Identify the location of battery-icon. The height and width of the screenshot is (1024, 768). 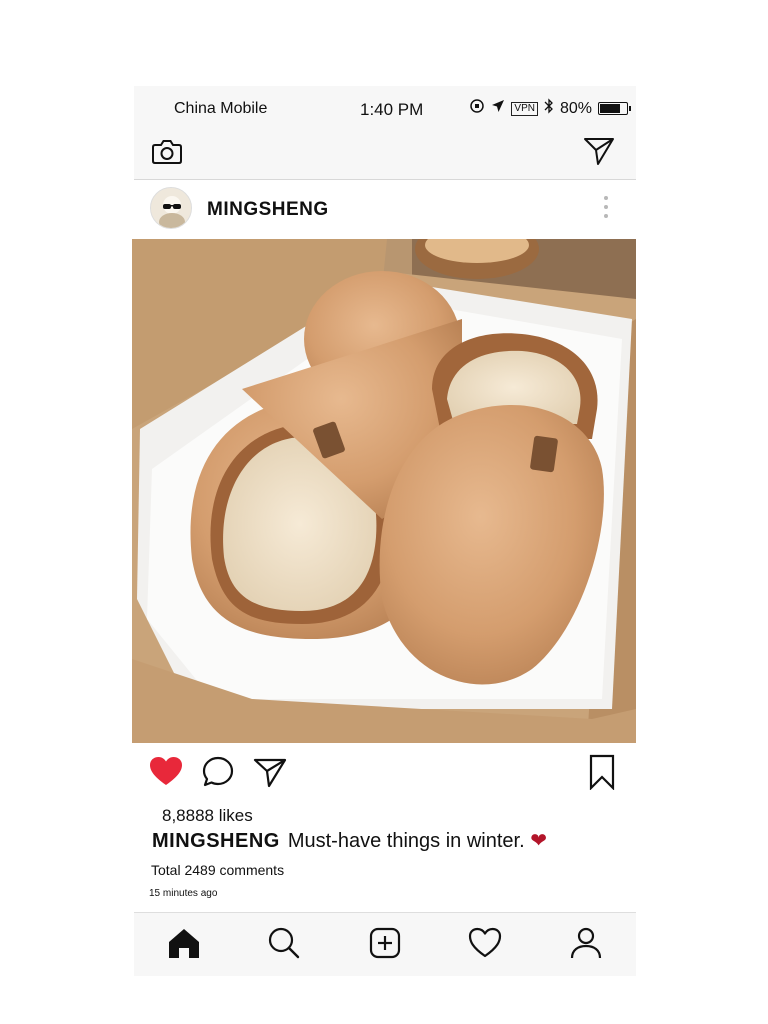
(614, 108).